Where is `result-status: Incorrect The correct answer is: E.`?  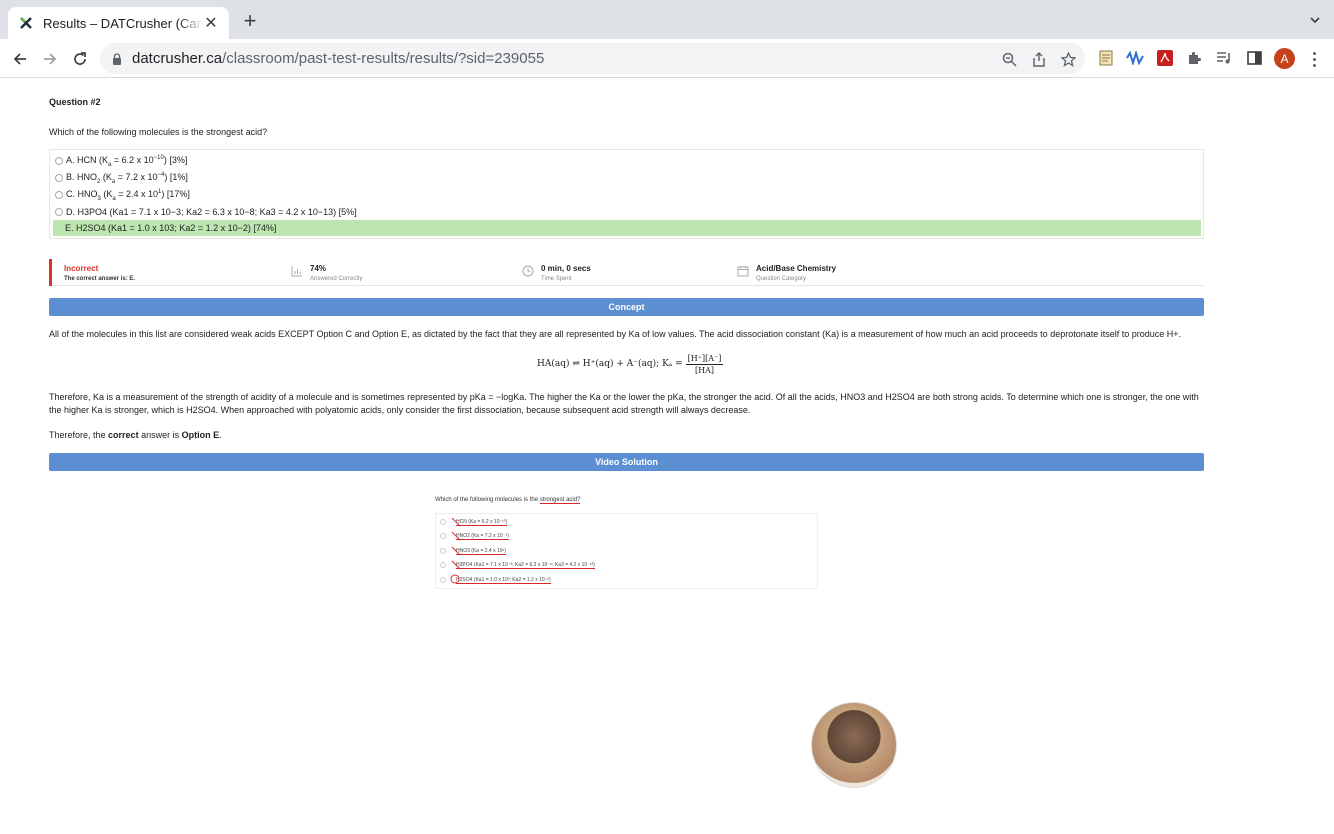 result-status: Incorrect The correct answer is: E. is located at coordinates (92, 272).